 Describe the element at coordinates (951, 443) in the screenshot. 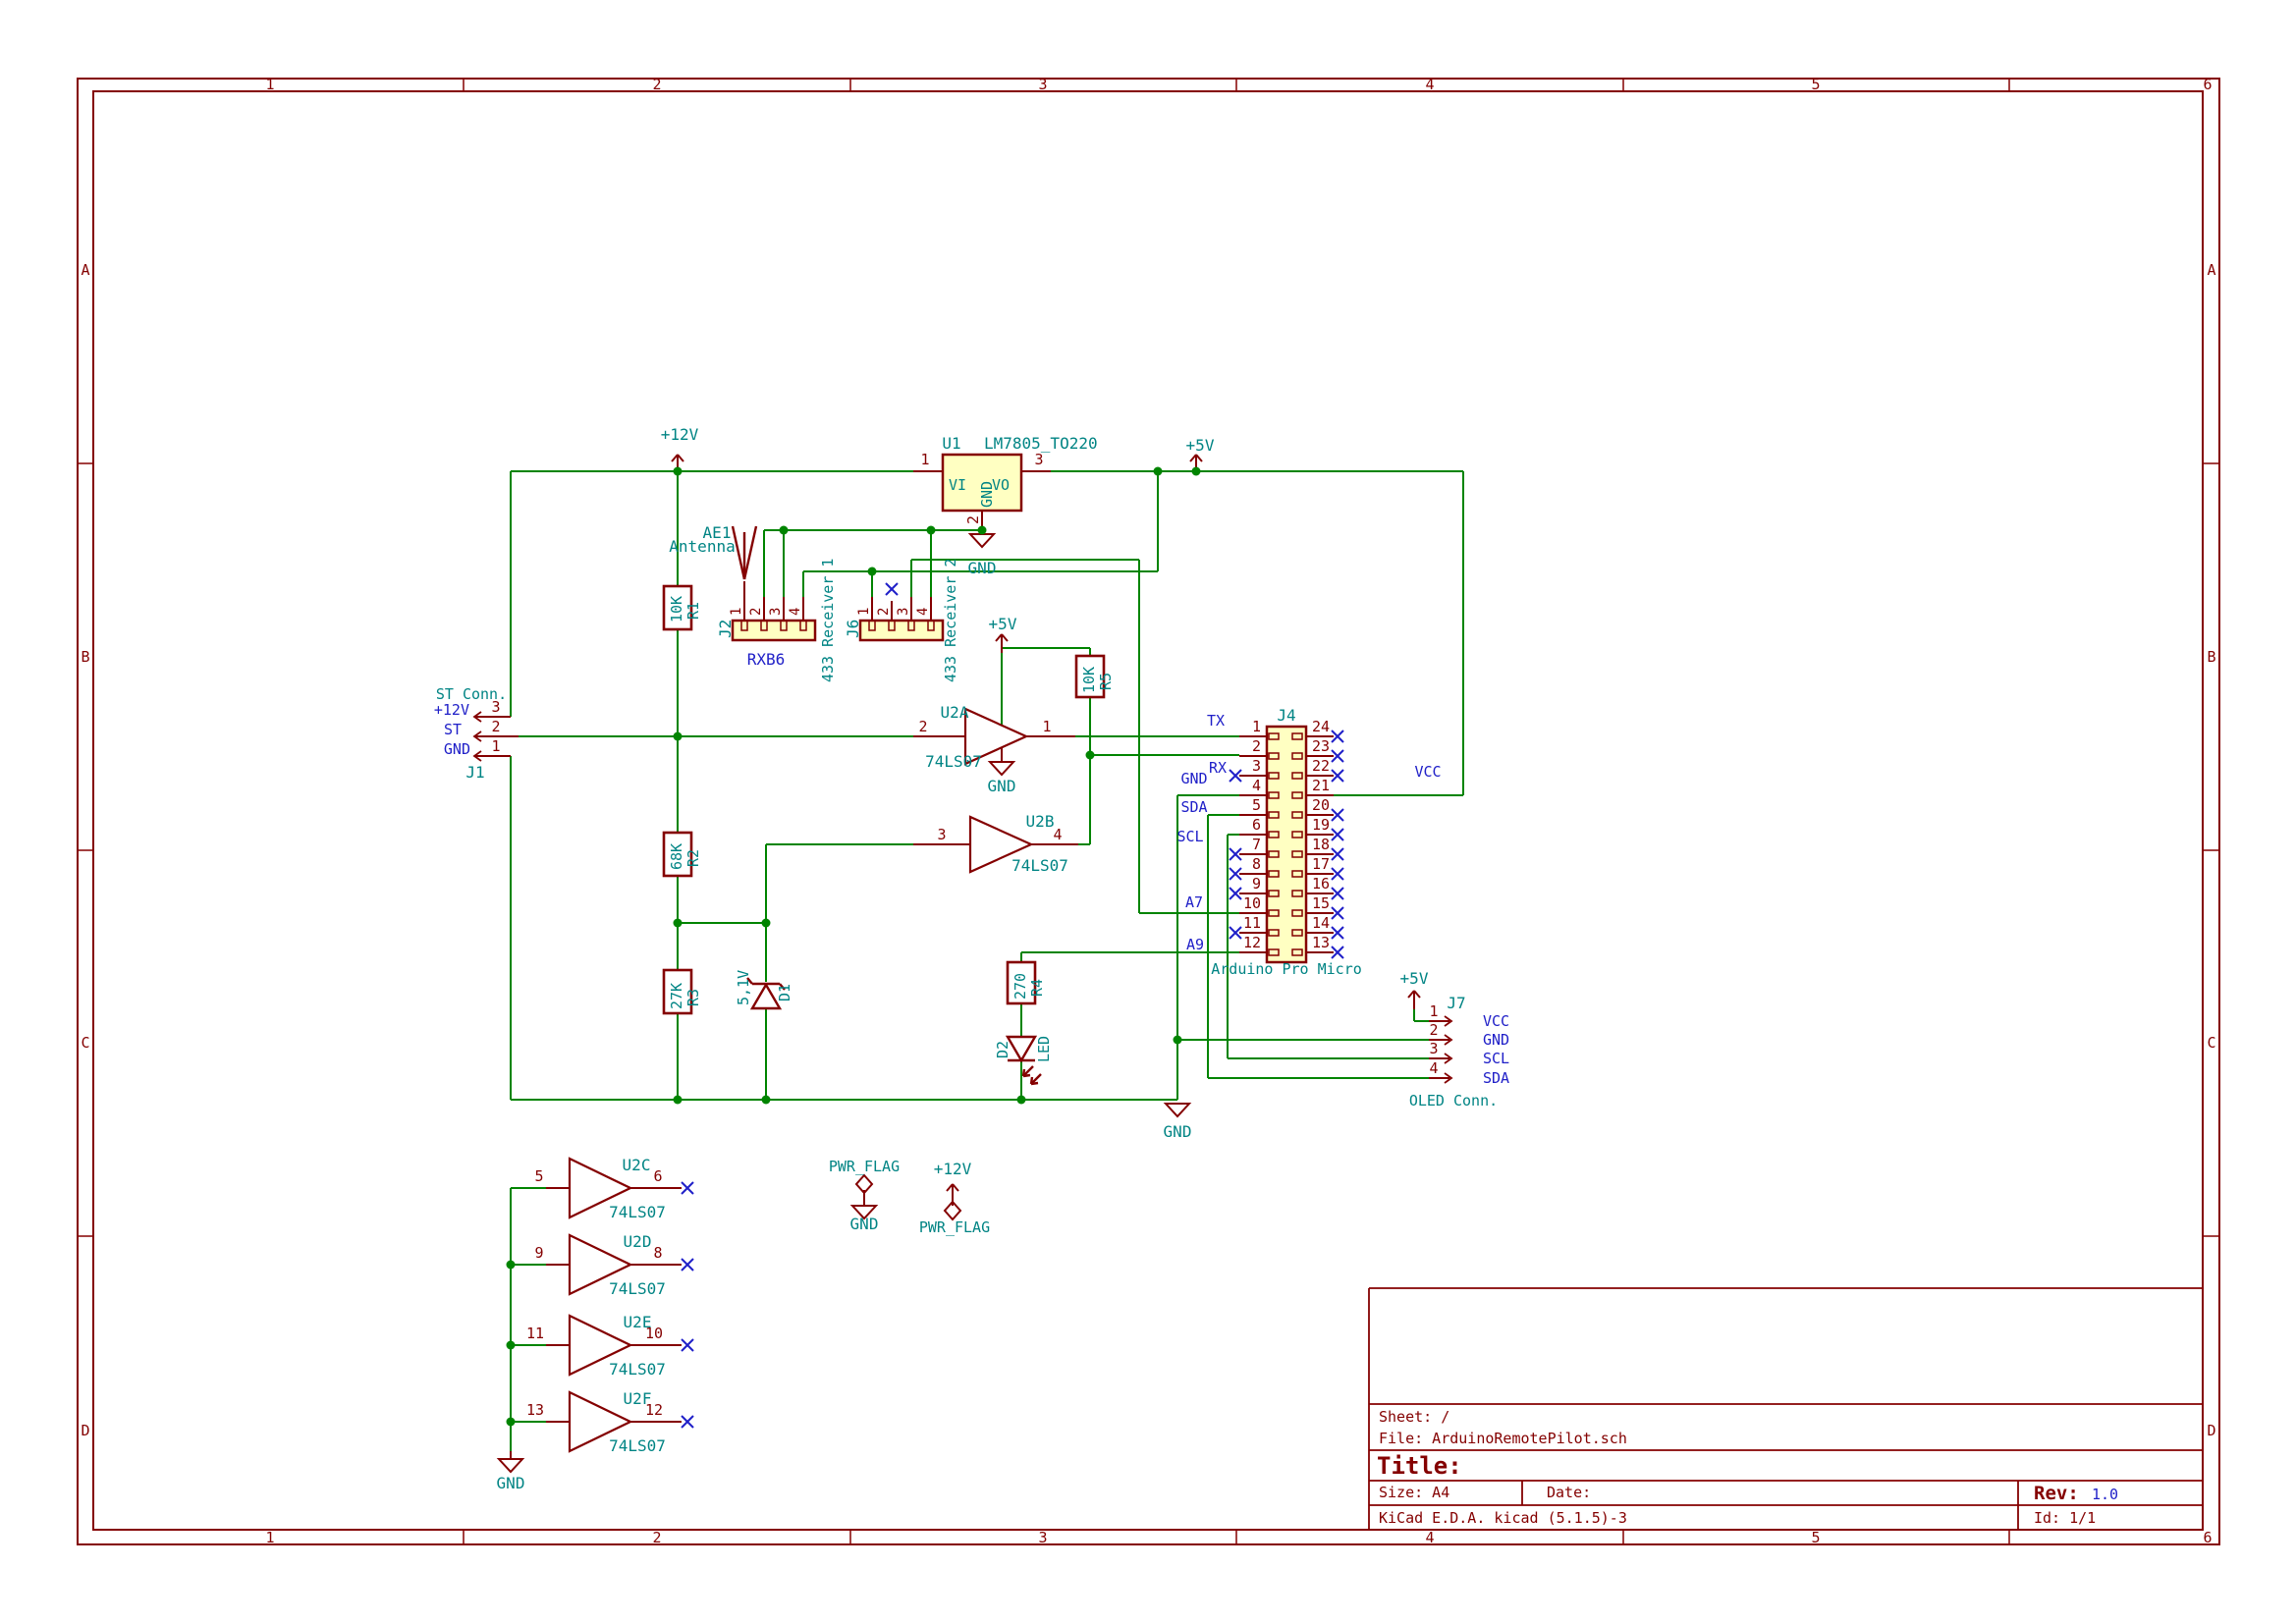

I see `component-text: U1` at that location.